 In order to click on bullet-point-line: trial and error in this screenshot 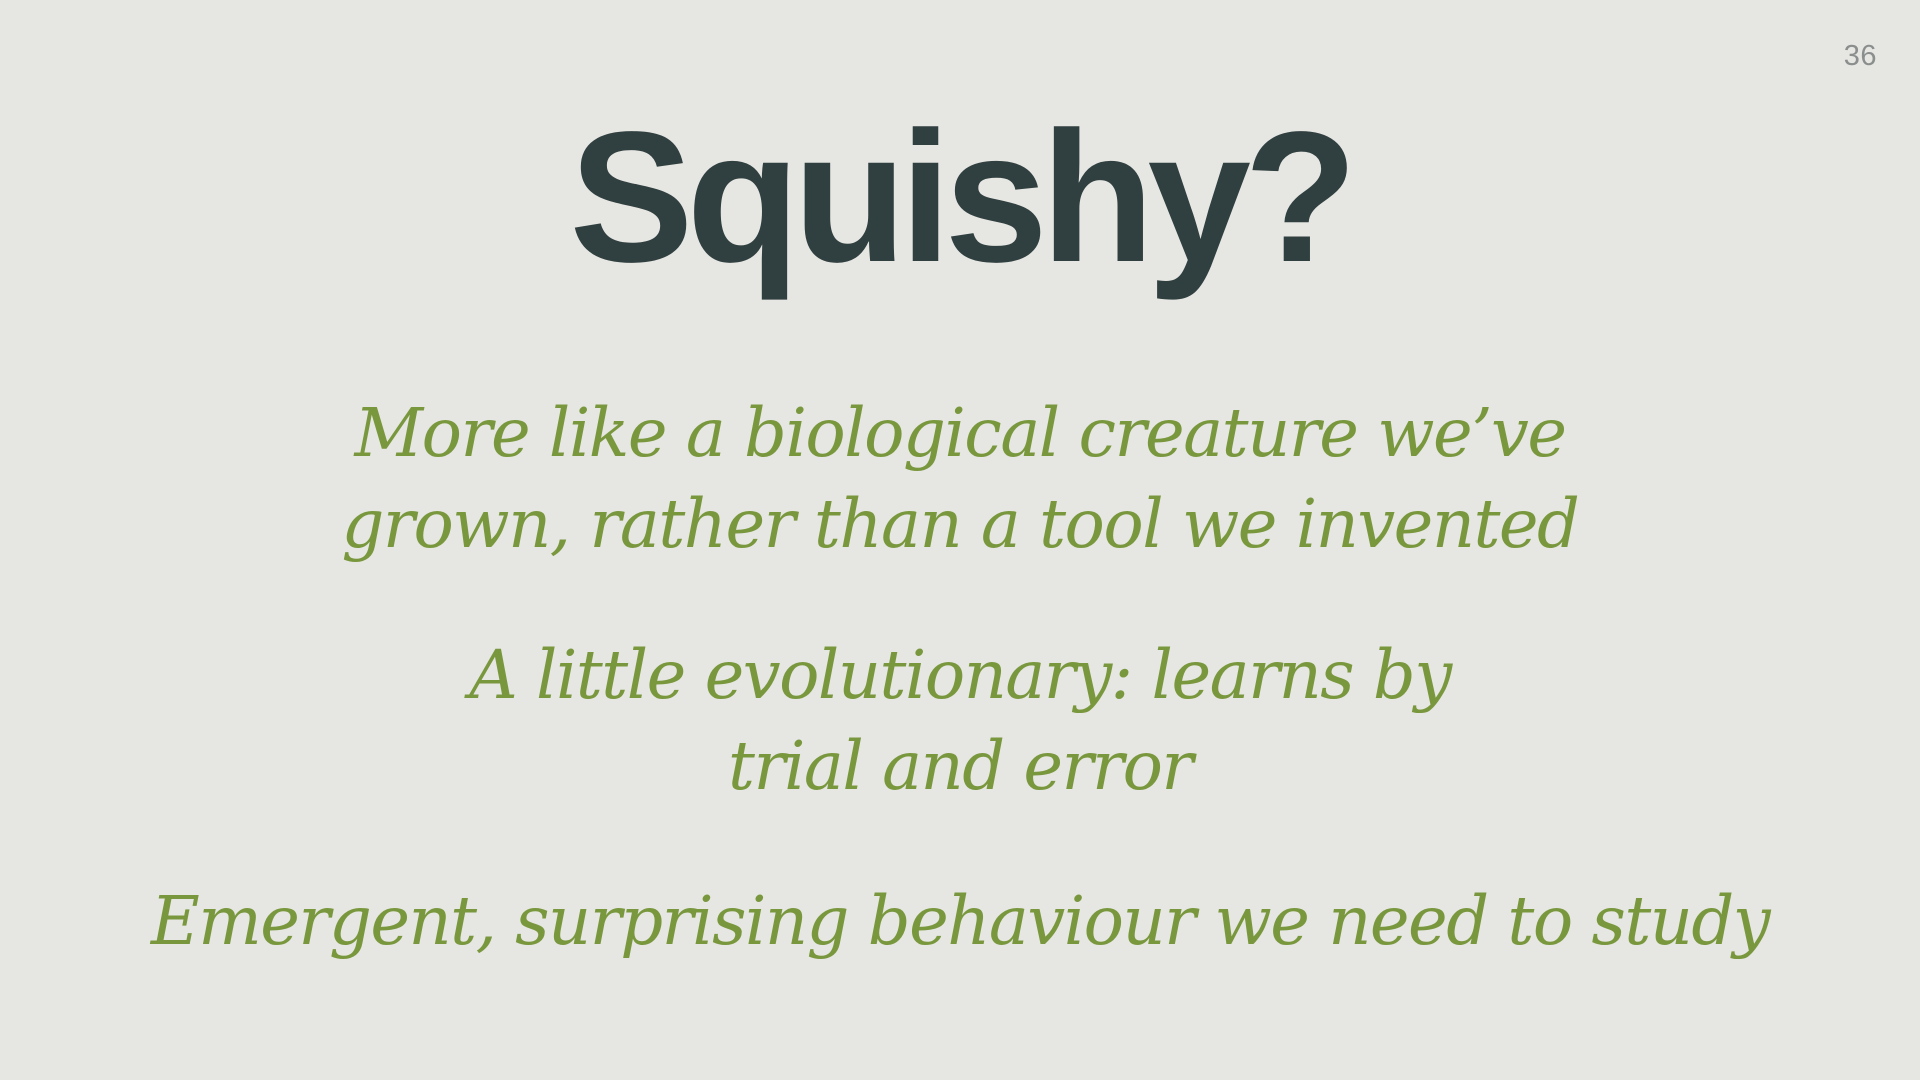, I will do `click(960, 766)`.